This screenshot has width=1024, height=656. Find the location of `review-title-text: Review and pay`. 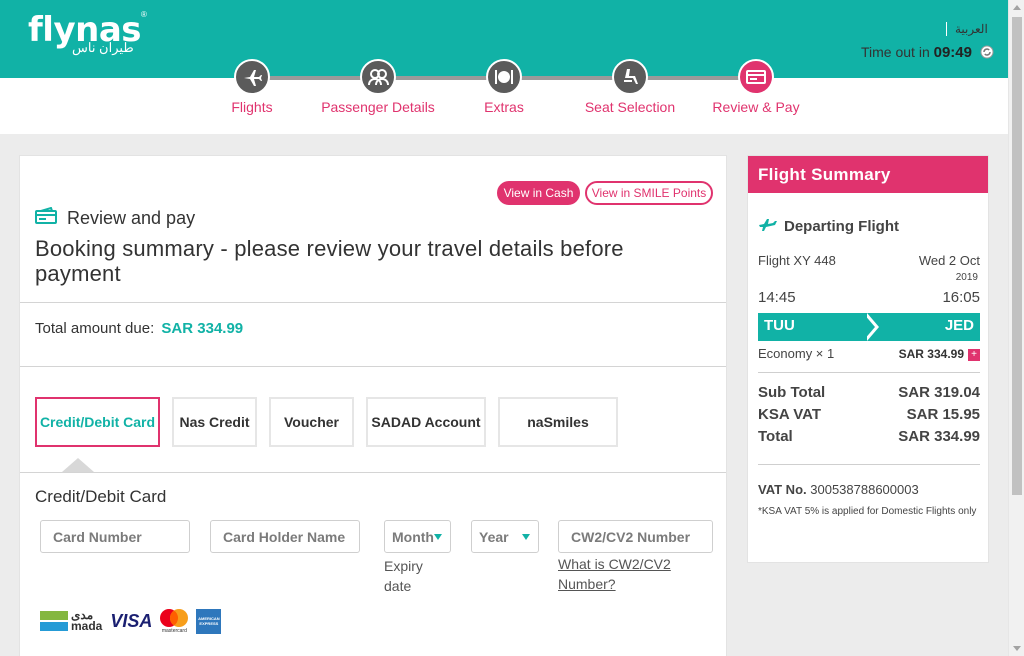

review-title-text: Review and pay is located at coordinates (131, 218).